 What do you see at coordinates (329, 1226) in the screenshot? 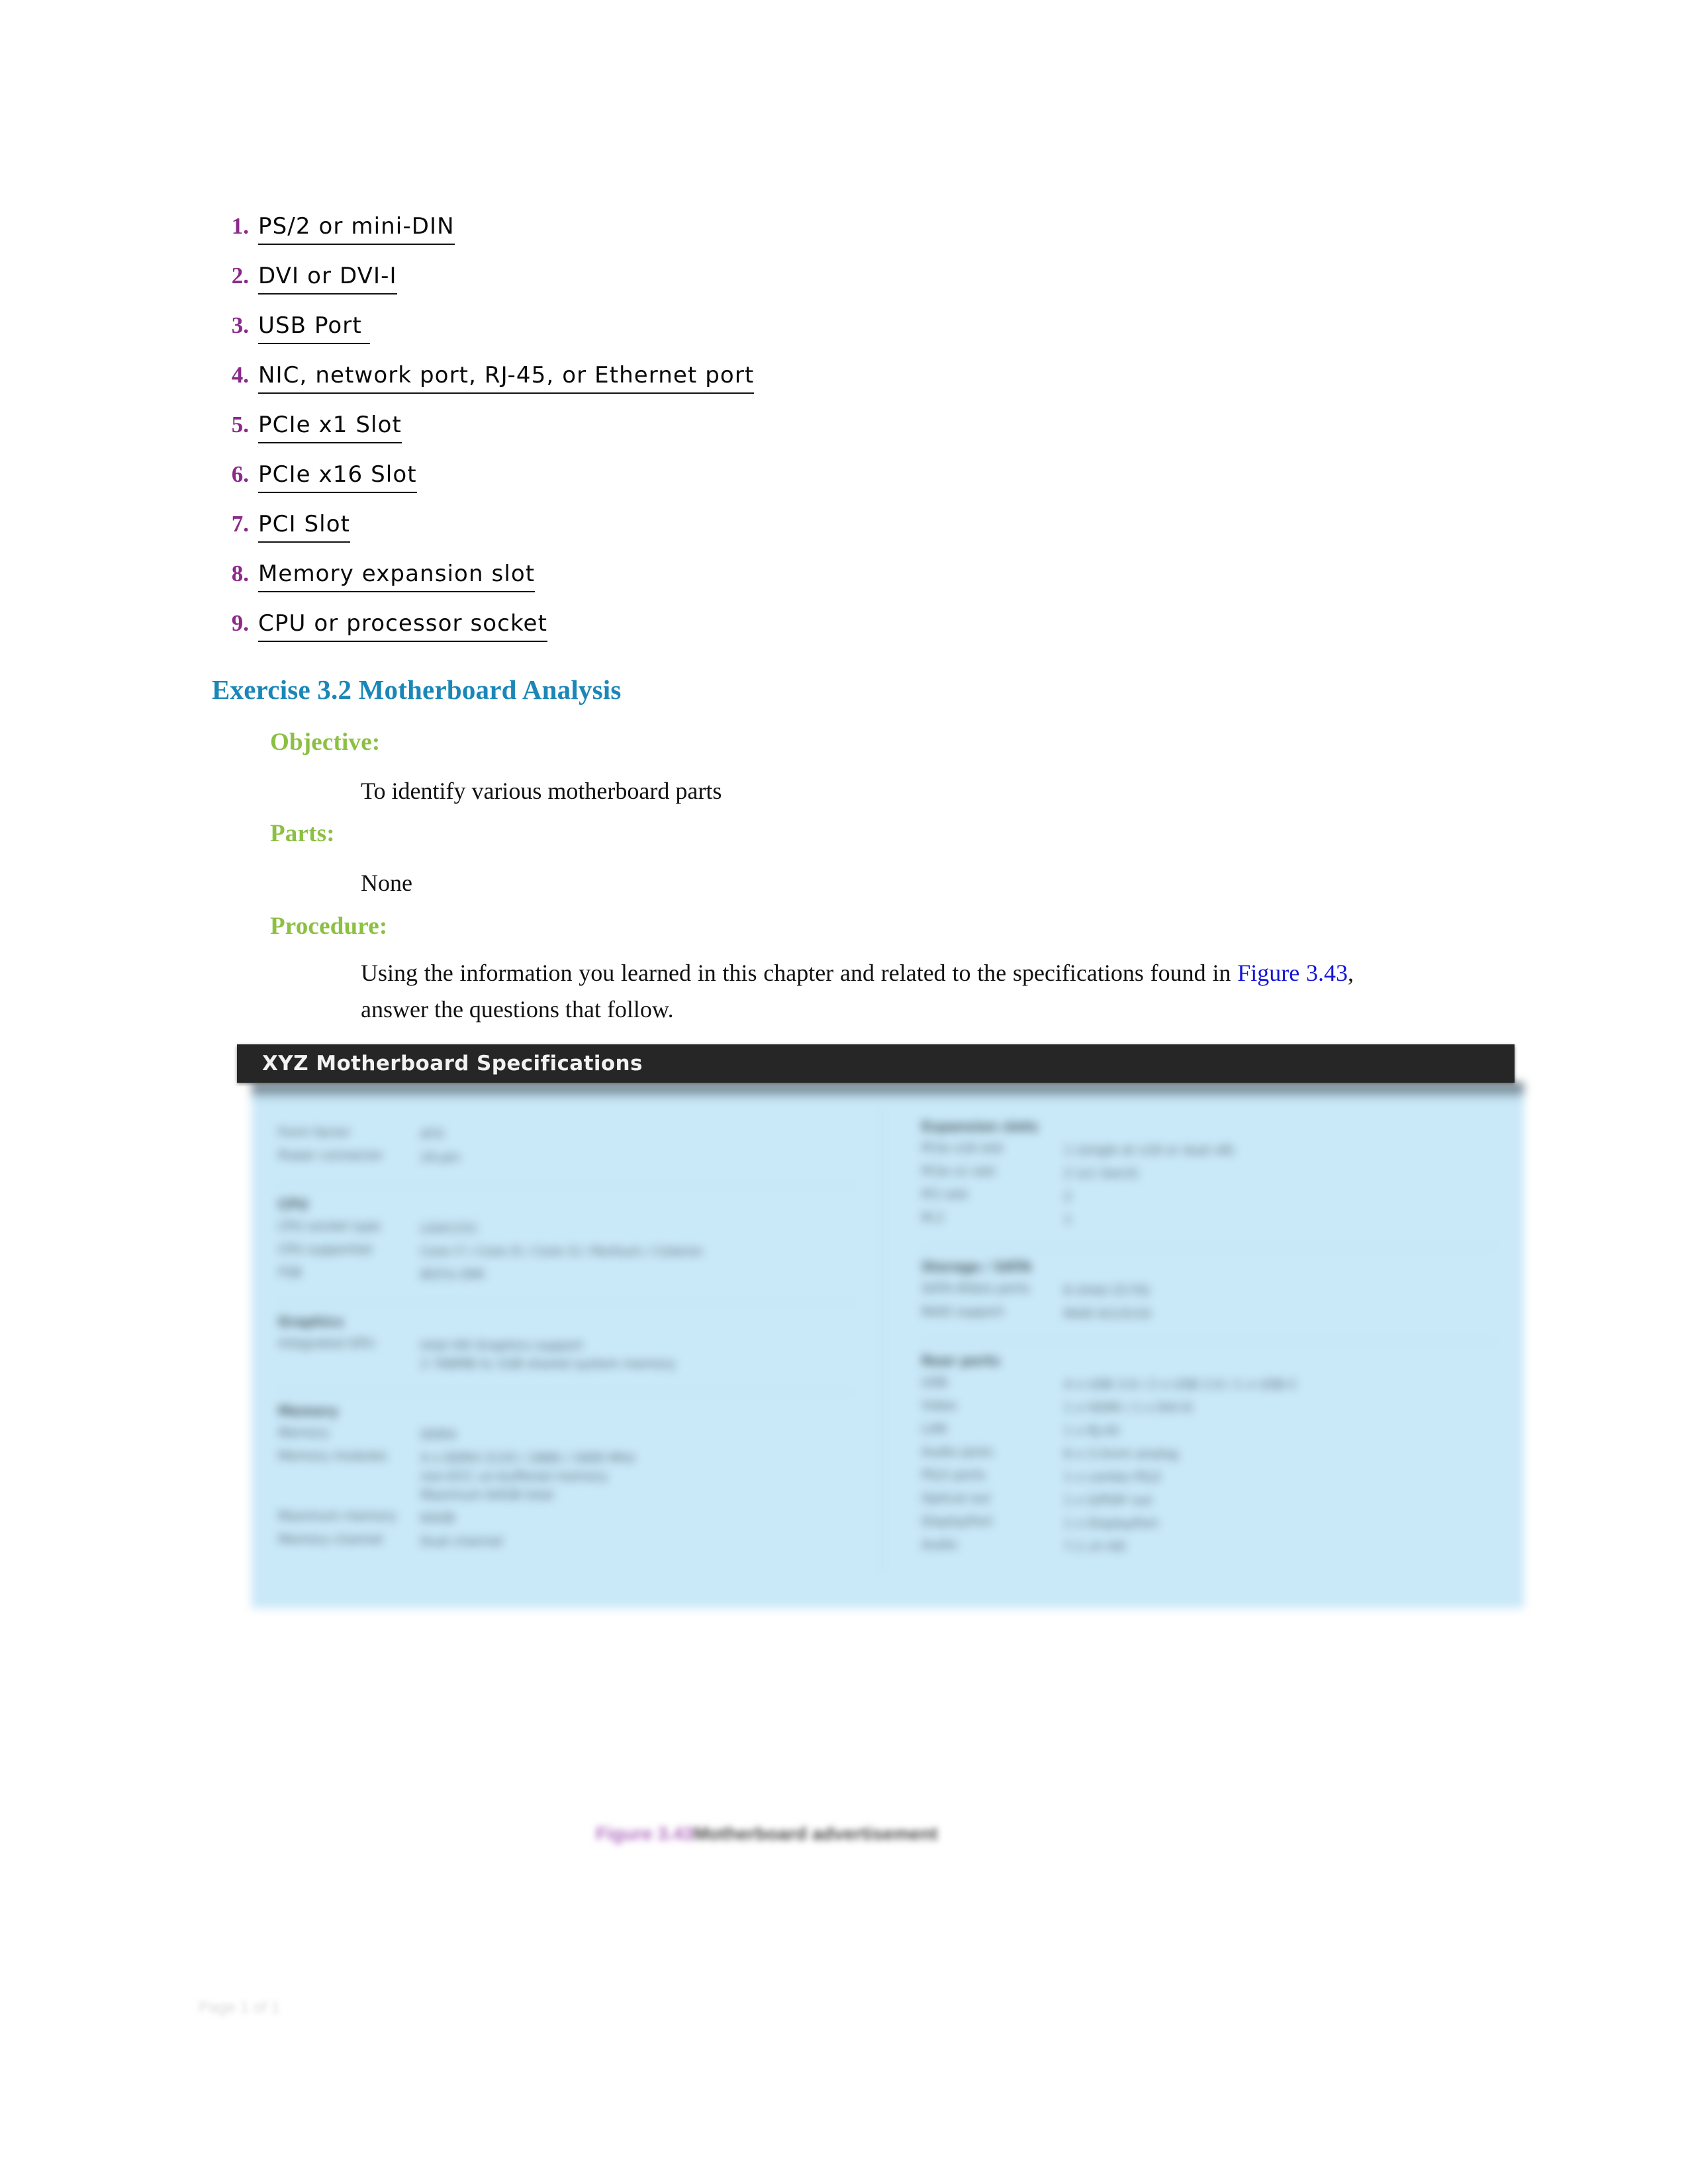
I see `spec-key: CPU socket type` at bounding box center [329, 1226].